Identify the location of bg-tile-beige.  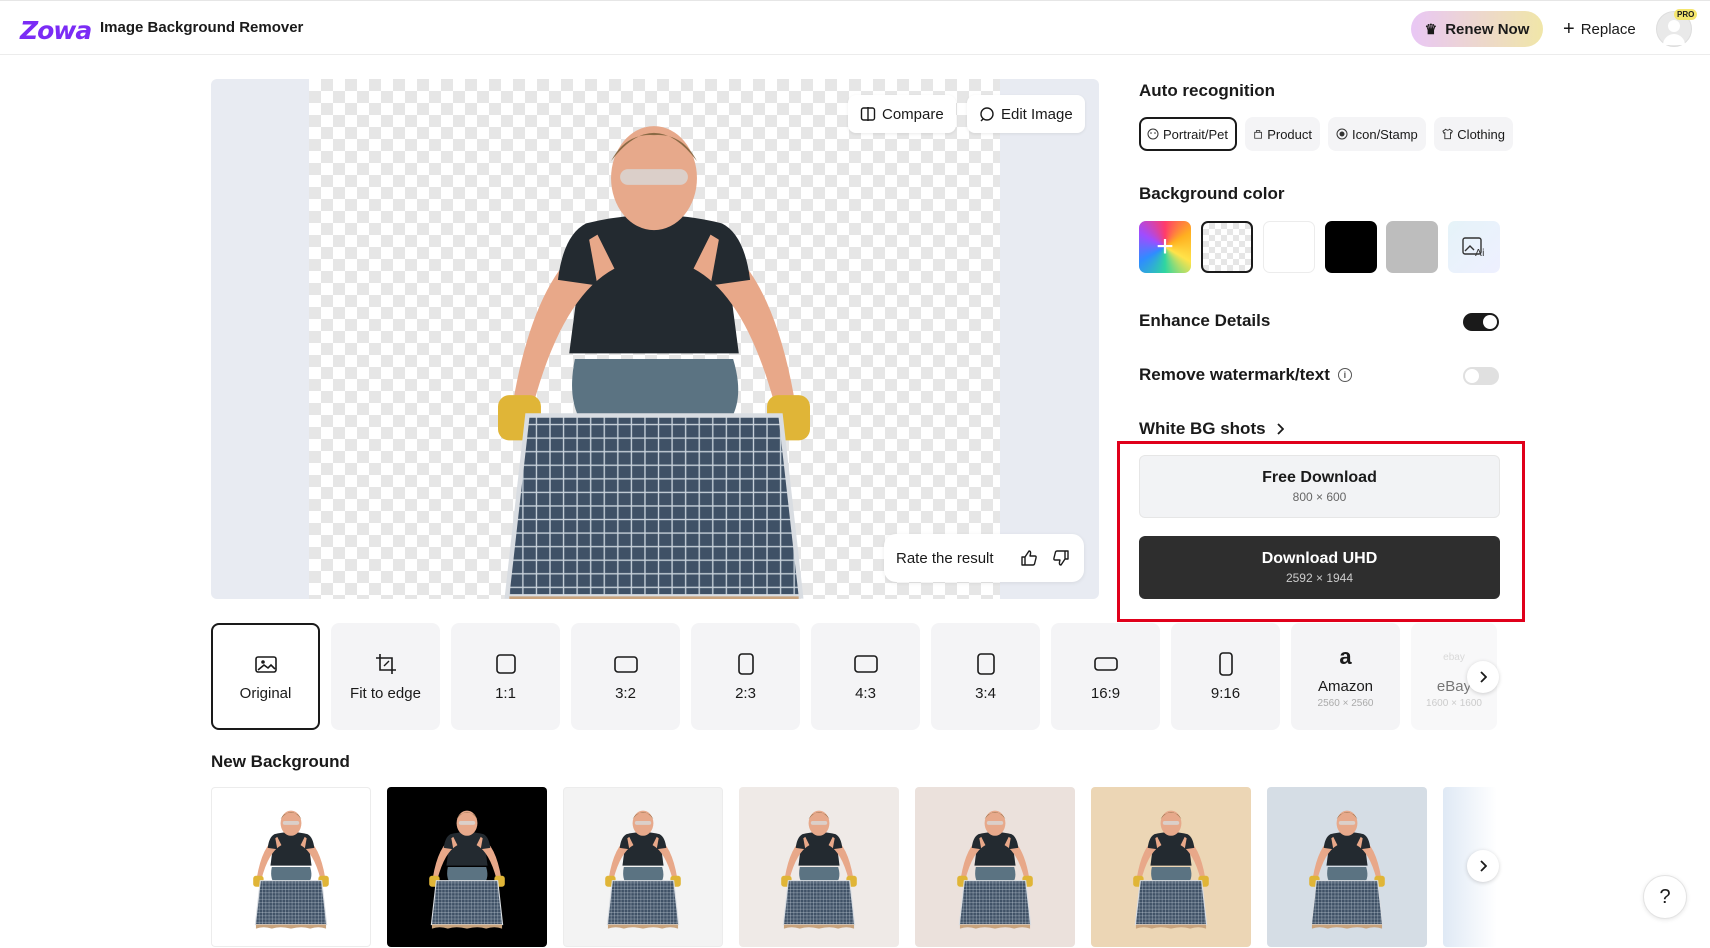
(995, 867).